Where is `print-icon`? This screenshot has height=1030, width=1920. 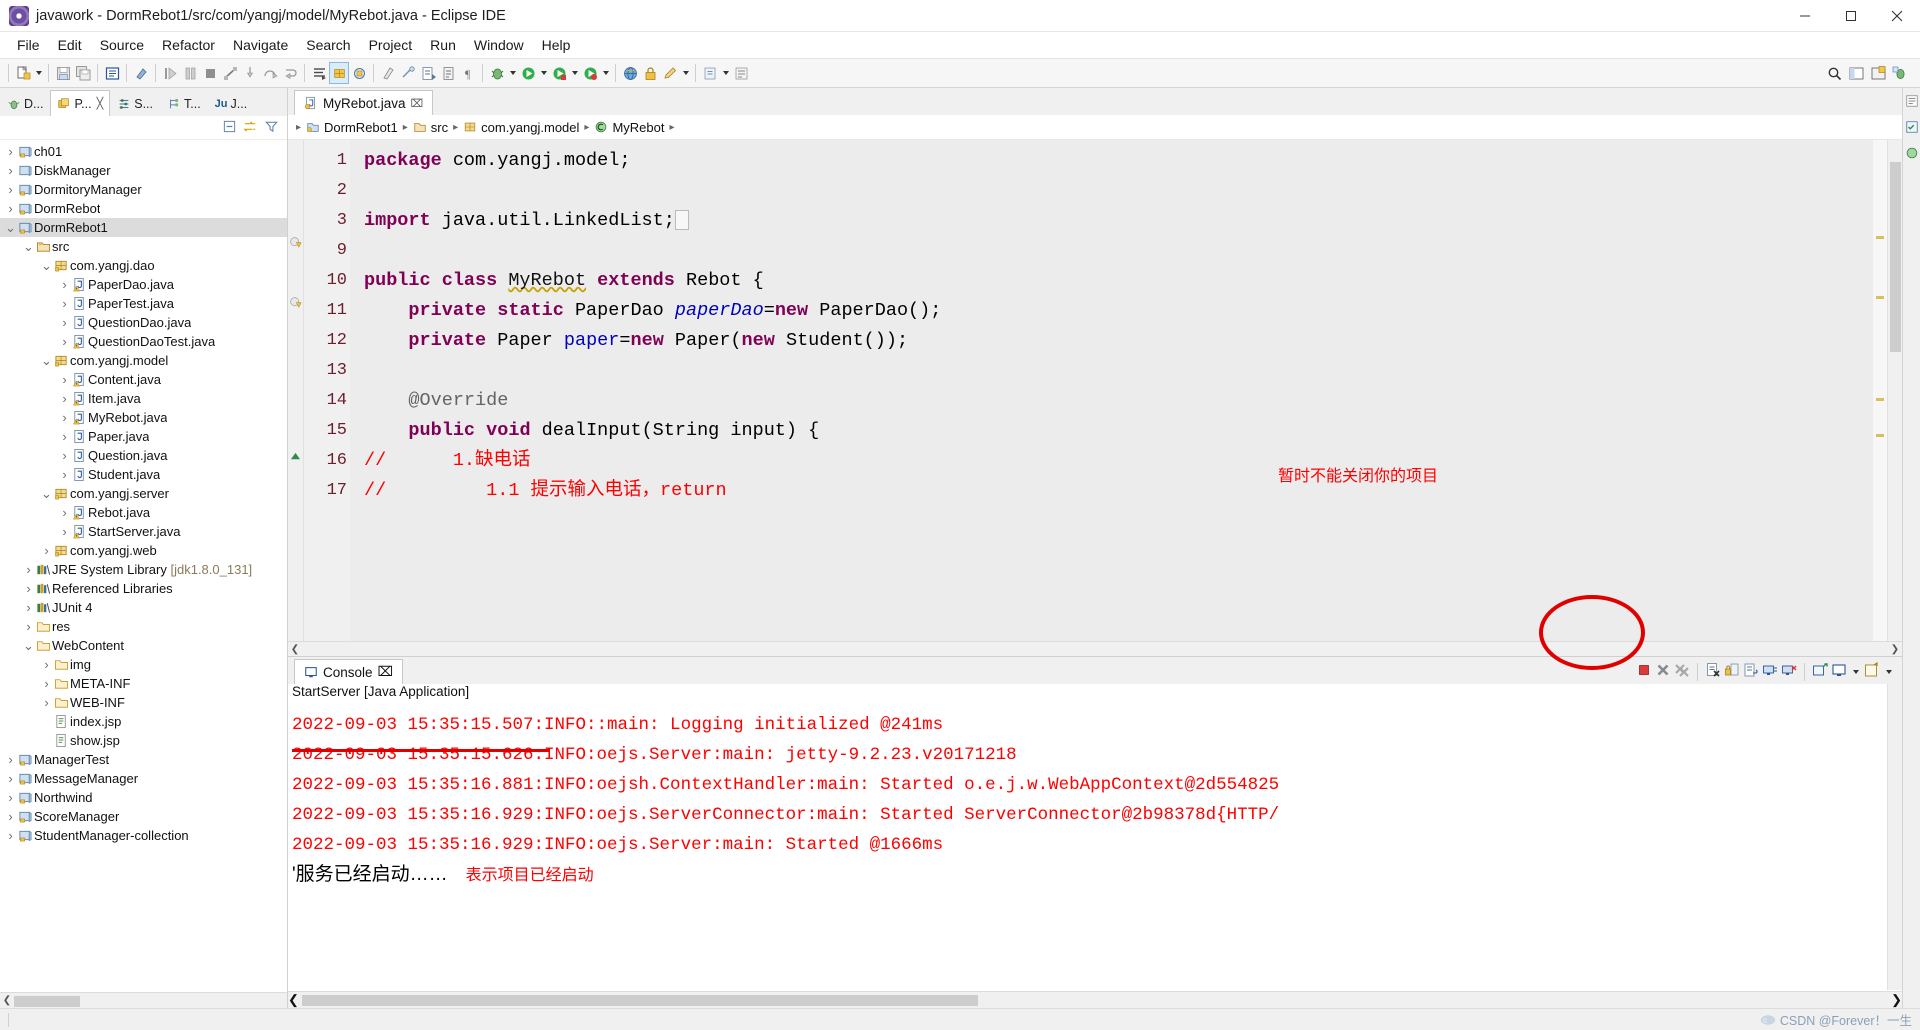 print-icon is located at coordinates (112, 73).